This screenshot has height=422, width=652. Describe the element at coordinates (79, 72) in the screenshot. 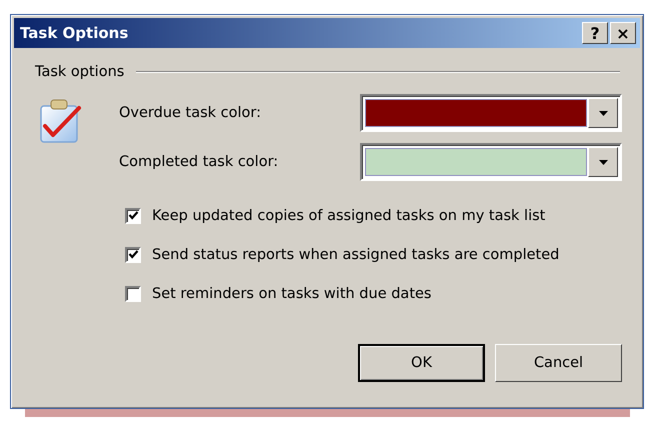

I see `group-label: Task options` at that location.